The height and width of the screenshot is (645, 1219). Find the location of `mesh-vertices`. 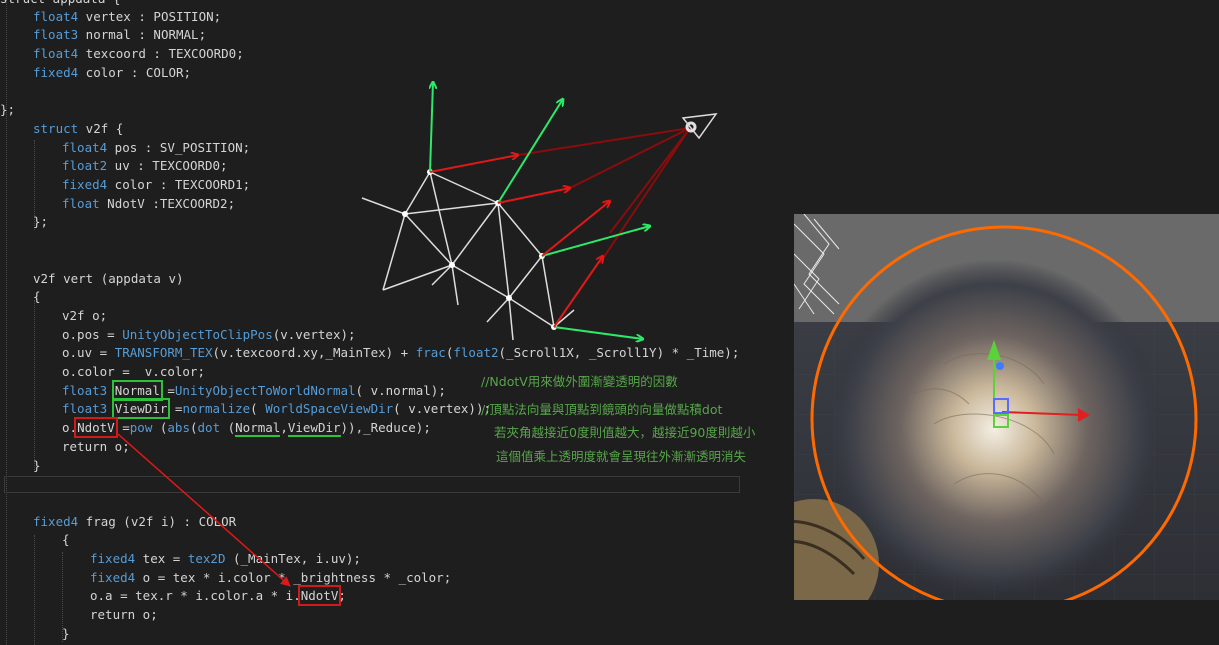

mesh-vertices is located at coordinates (479, 249).